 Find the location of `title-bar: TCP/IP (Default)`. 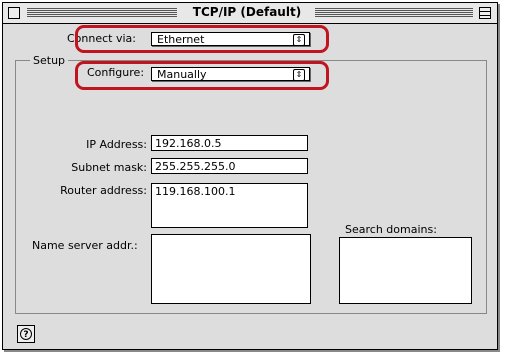

title-bar: TCP/IP (Default) is located at coordinates (250, 13).